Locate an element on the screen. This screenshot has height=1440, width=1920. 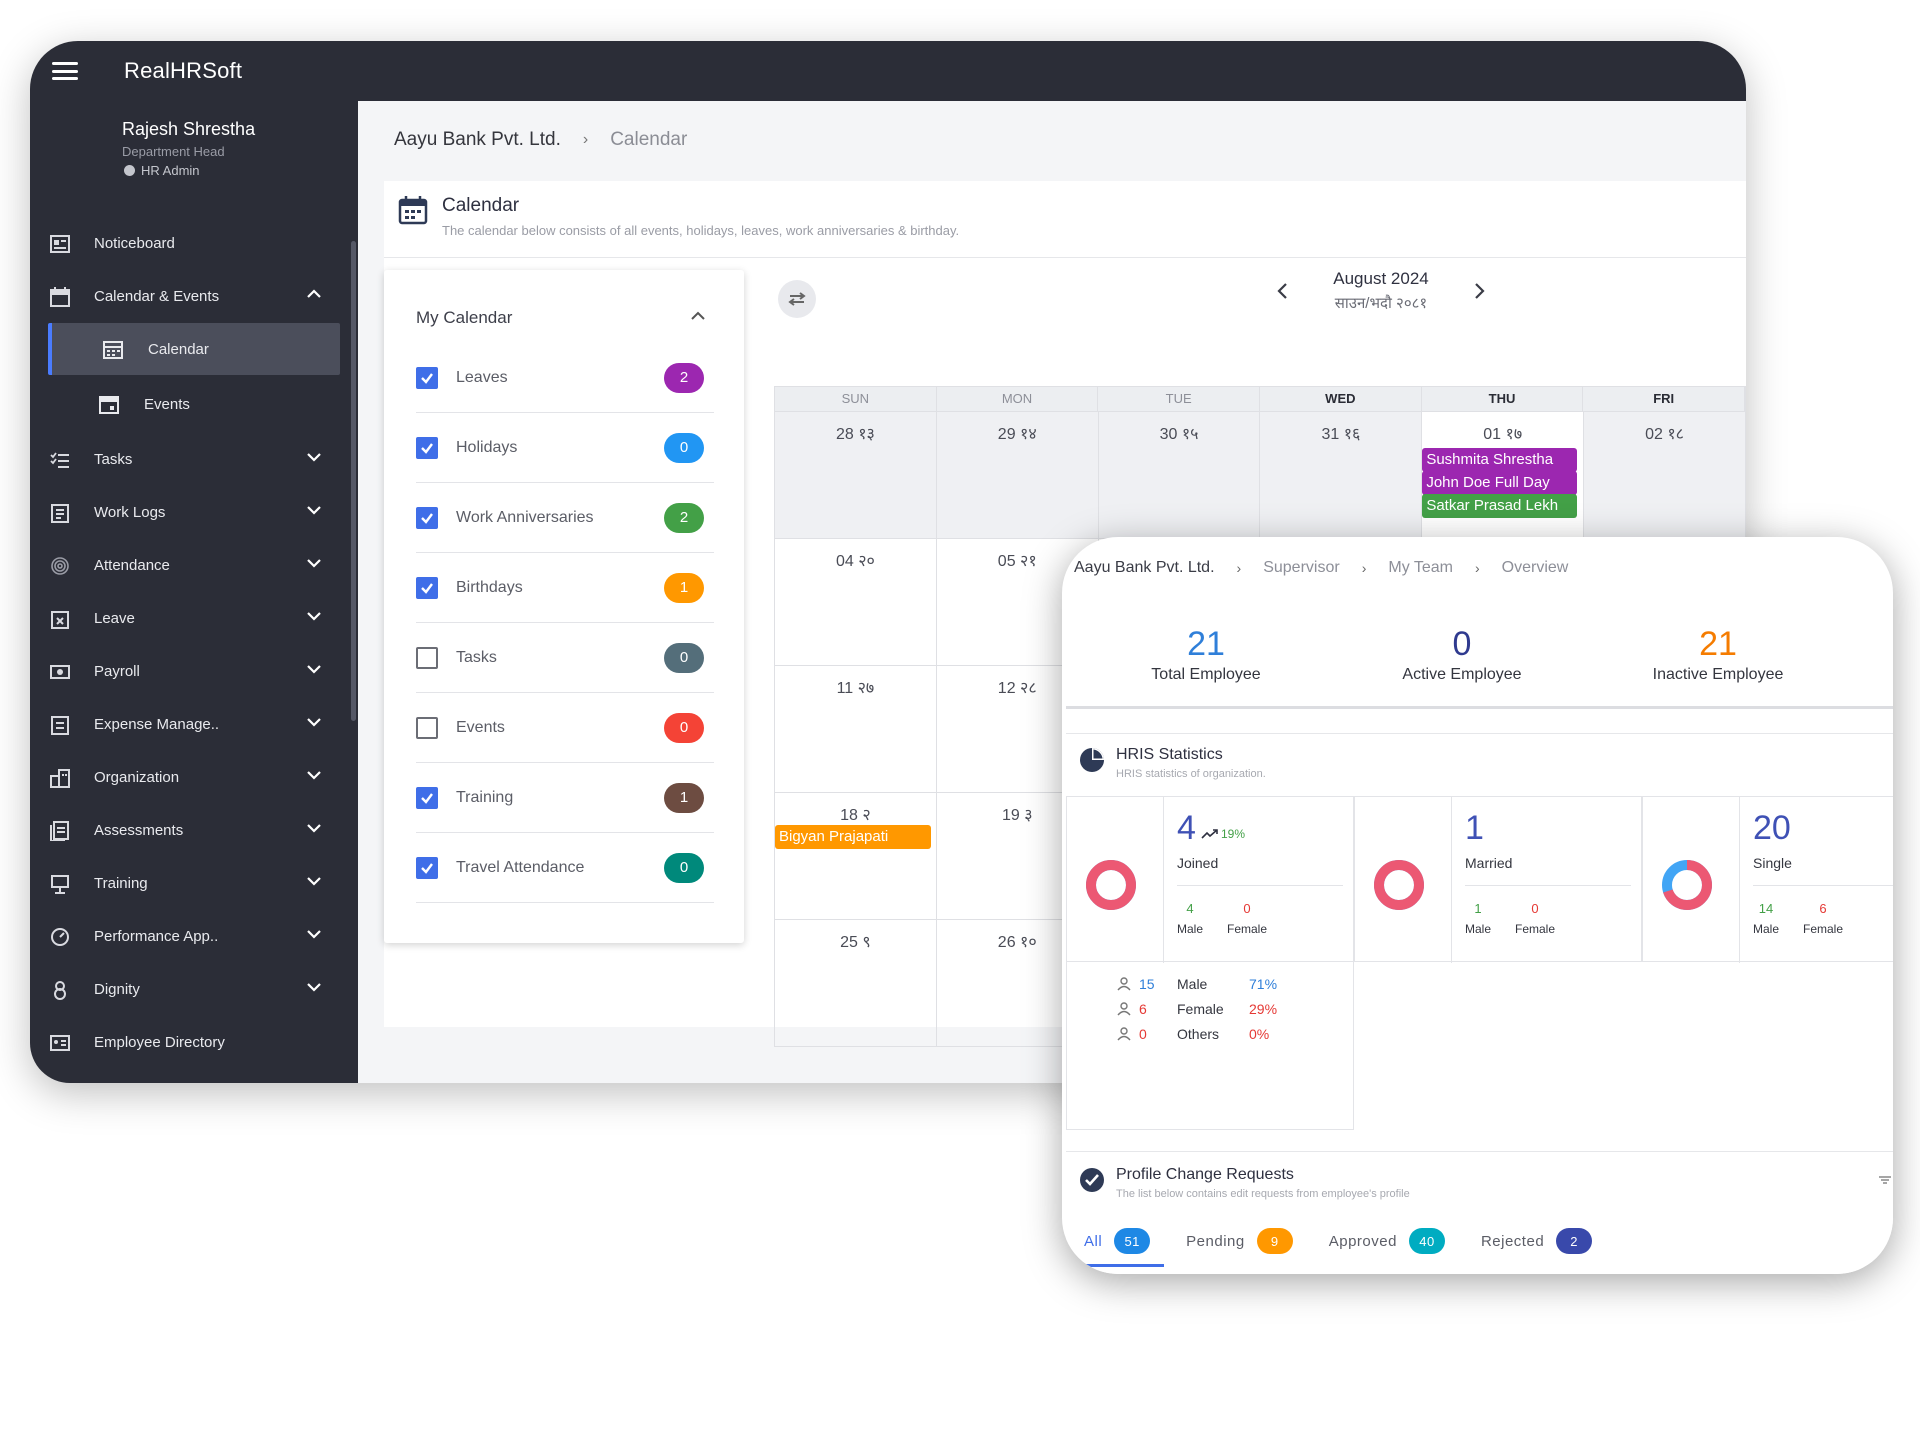
sidebar-item-performance-app: Performance App.. is located at coordinates (194, 936).